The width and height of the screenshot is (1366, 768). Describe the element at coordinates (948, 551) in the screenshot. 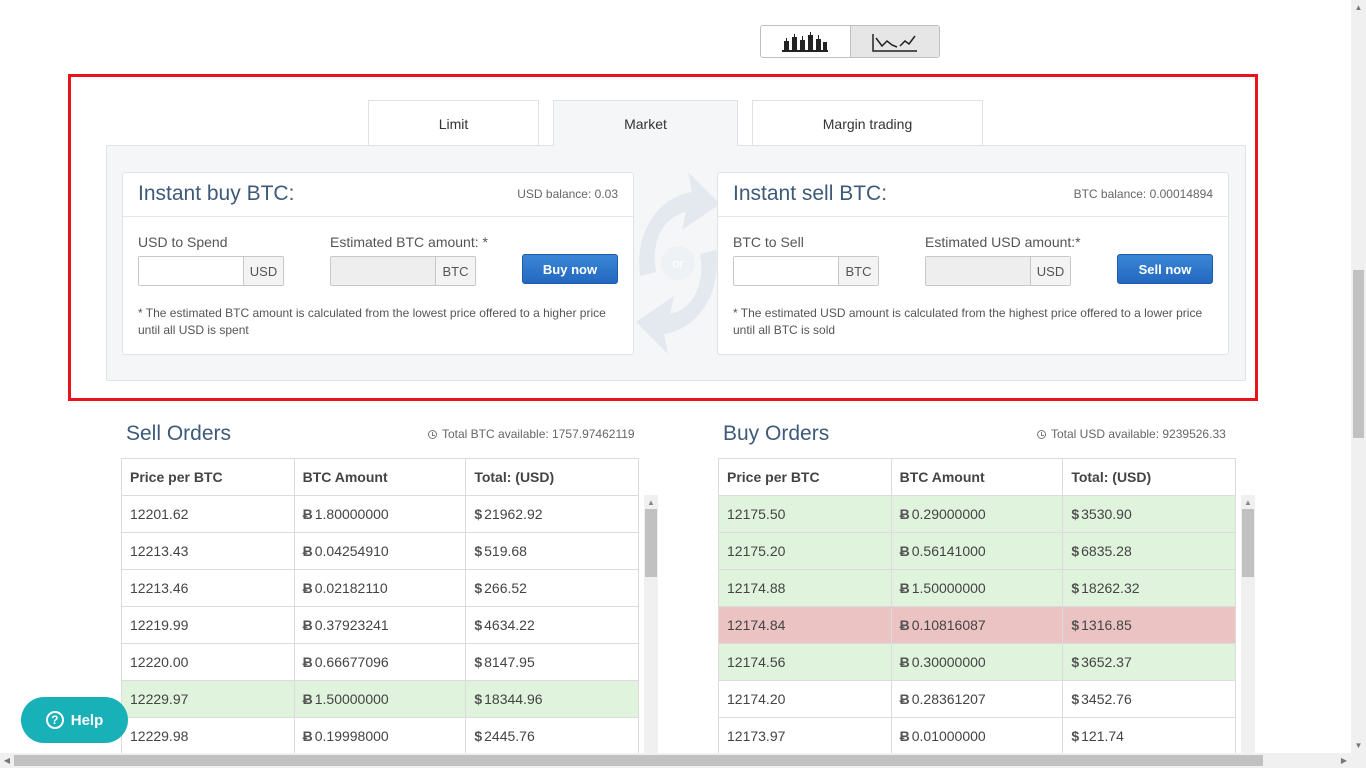

I see `amount-cell-value: 0.56141000` at that location.